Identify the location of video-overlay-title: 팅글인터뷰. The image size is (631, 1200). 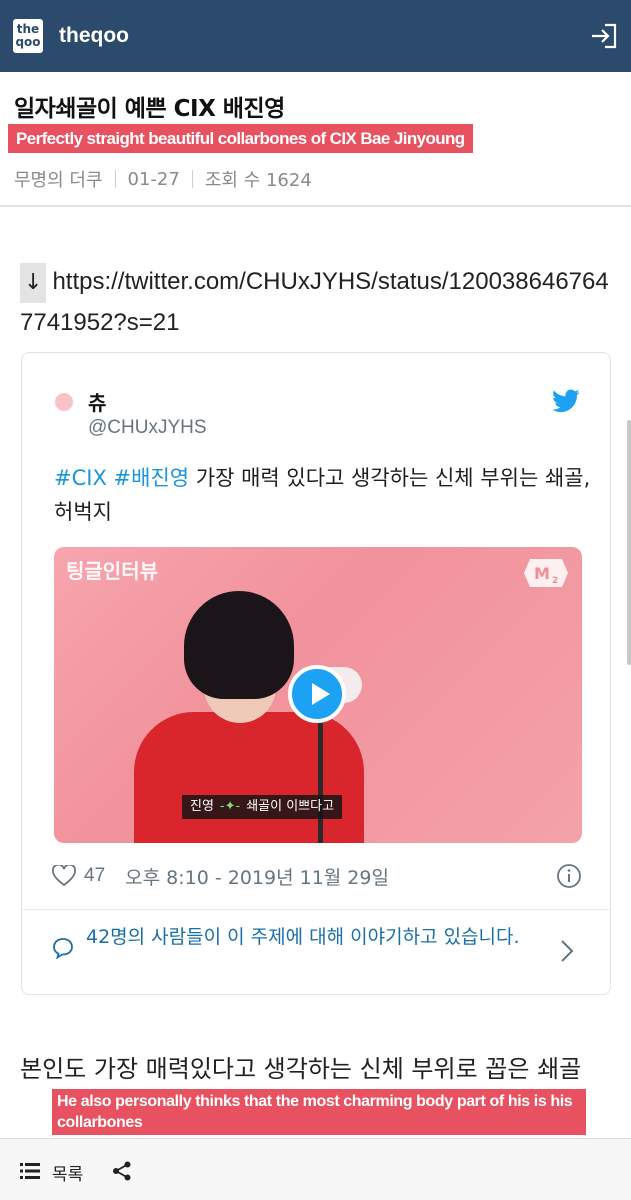
(112, 571).